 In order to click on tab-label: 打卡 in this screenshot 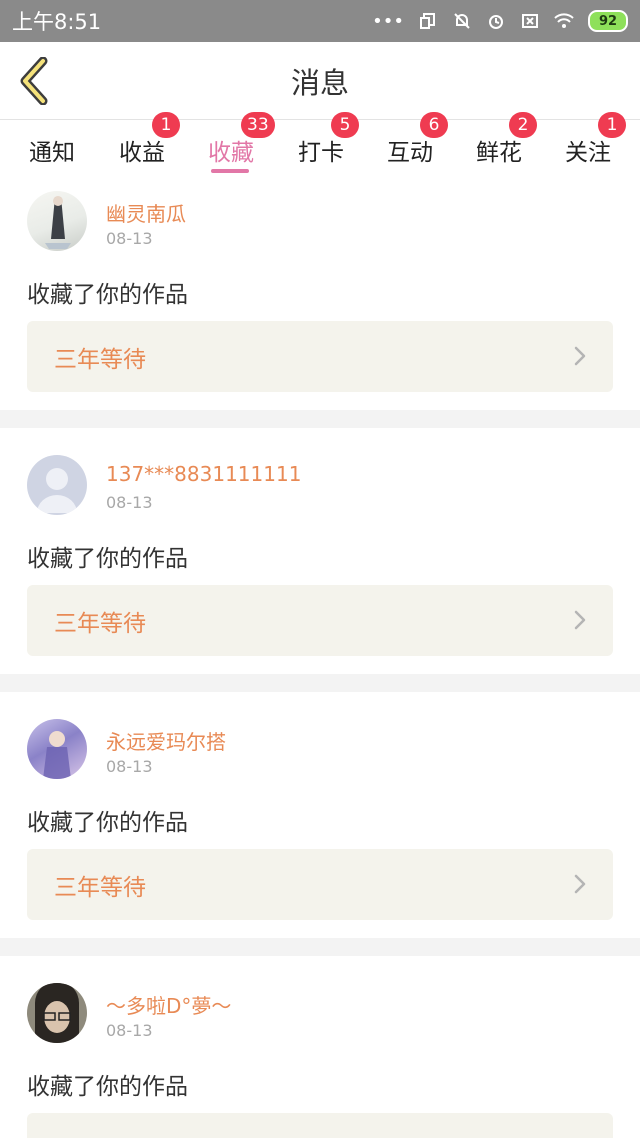, I will do `click(321, 153)`.